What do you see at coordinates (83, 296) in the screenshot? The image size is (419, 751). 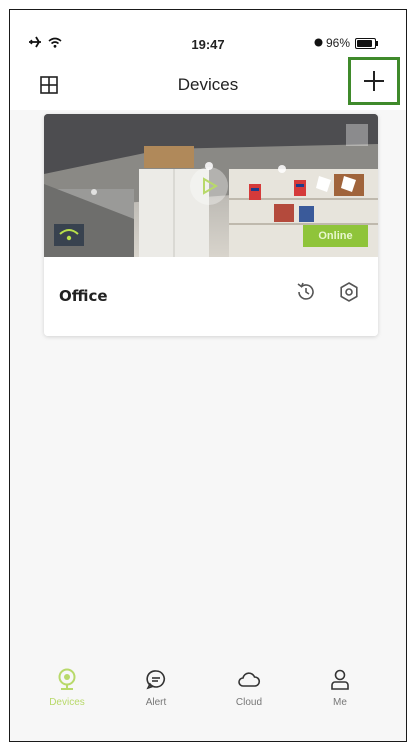 I see `device-name: Office` at bounding box center [83, 296].